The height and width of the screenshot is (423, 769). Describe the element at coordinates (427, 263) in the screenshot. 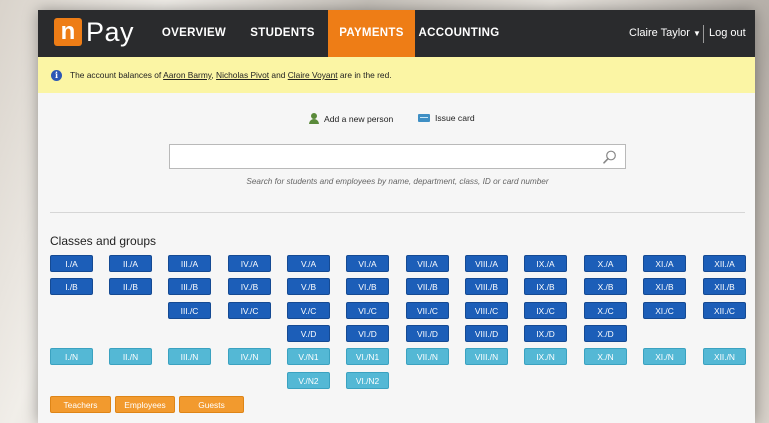

I see `class-button: VII./A` at that location.